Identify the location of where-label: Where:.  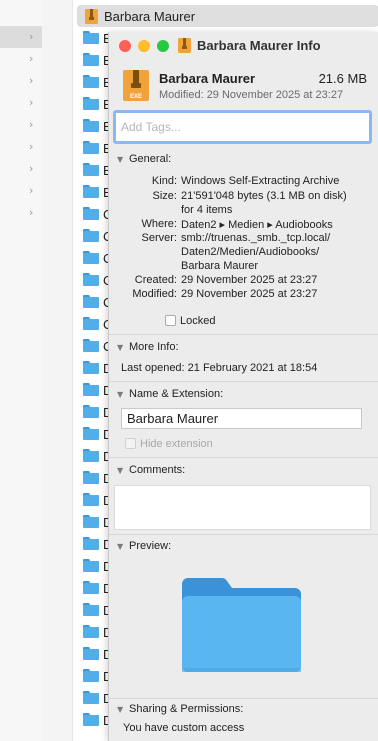
(159, 224).